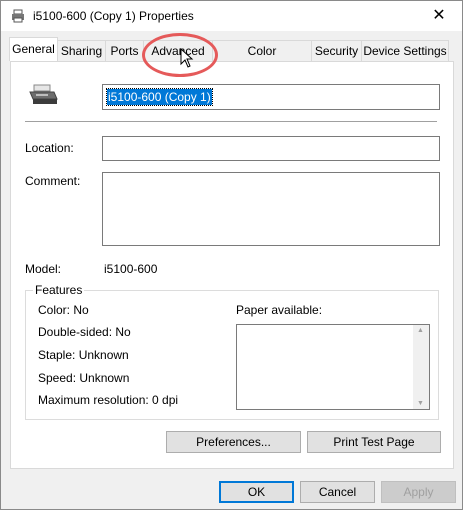 The width and height of the screenshot is (463, 510). What do you see at coordinates (271, 209) in the screenshot?
I see `comment-field` at bounding box center [271, 209].